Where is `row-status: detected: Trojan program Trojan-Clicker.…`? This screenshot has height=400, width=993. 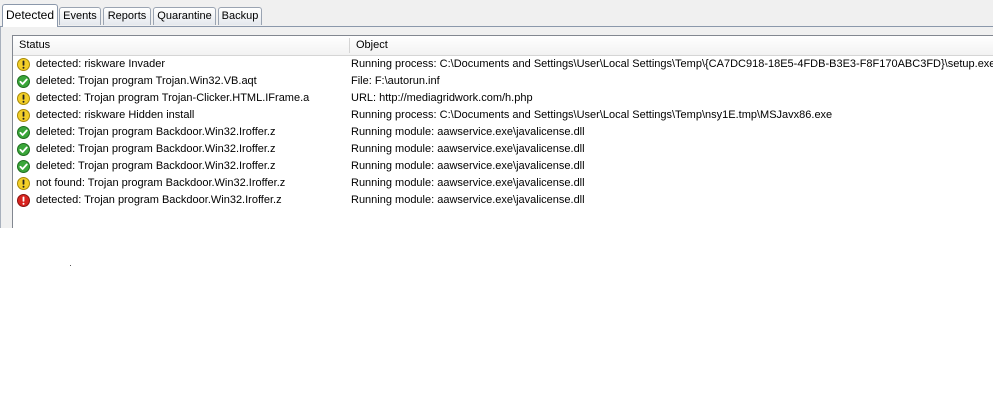 row-status: detected: Trojan program Trojan-Clicker.… is located at coordinates (173, 98).